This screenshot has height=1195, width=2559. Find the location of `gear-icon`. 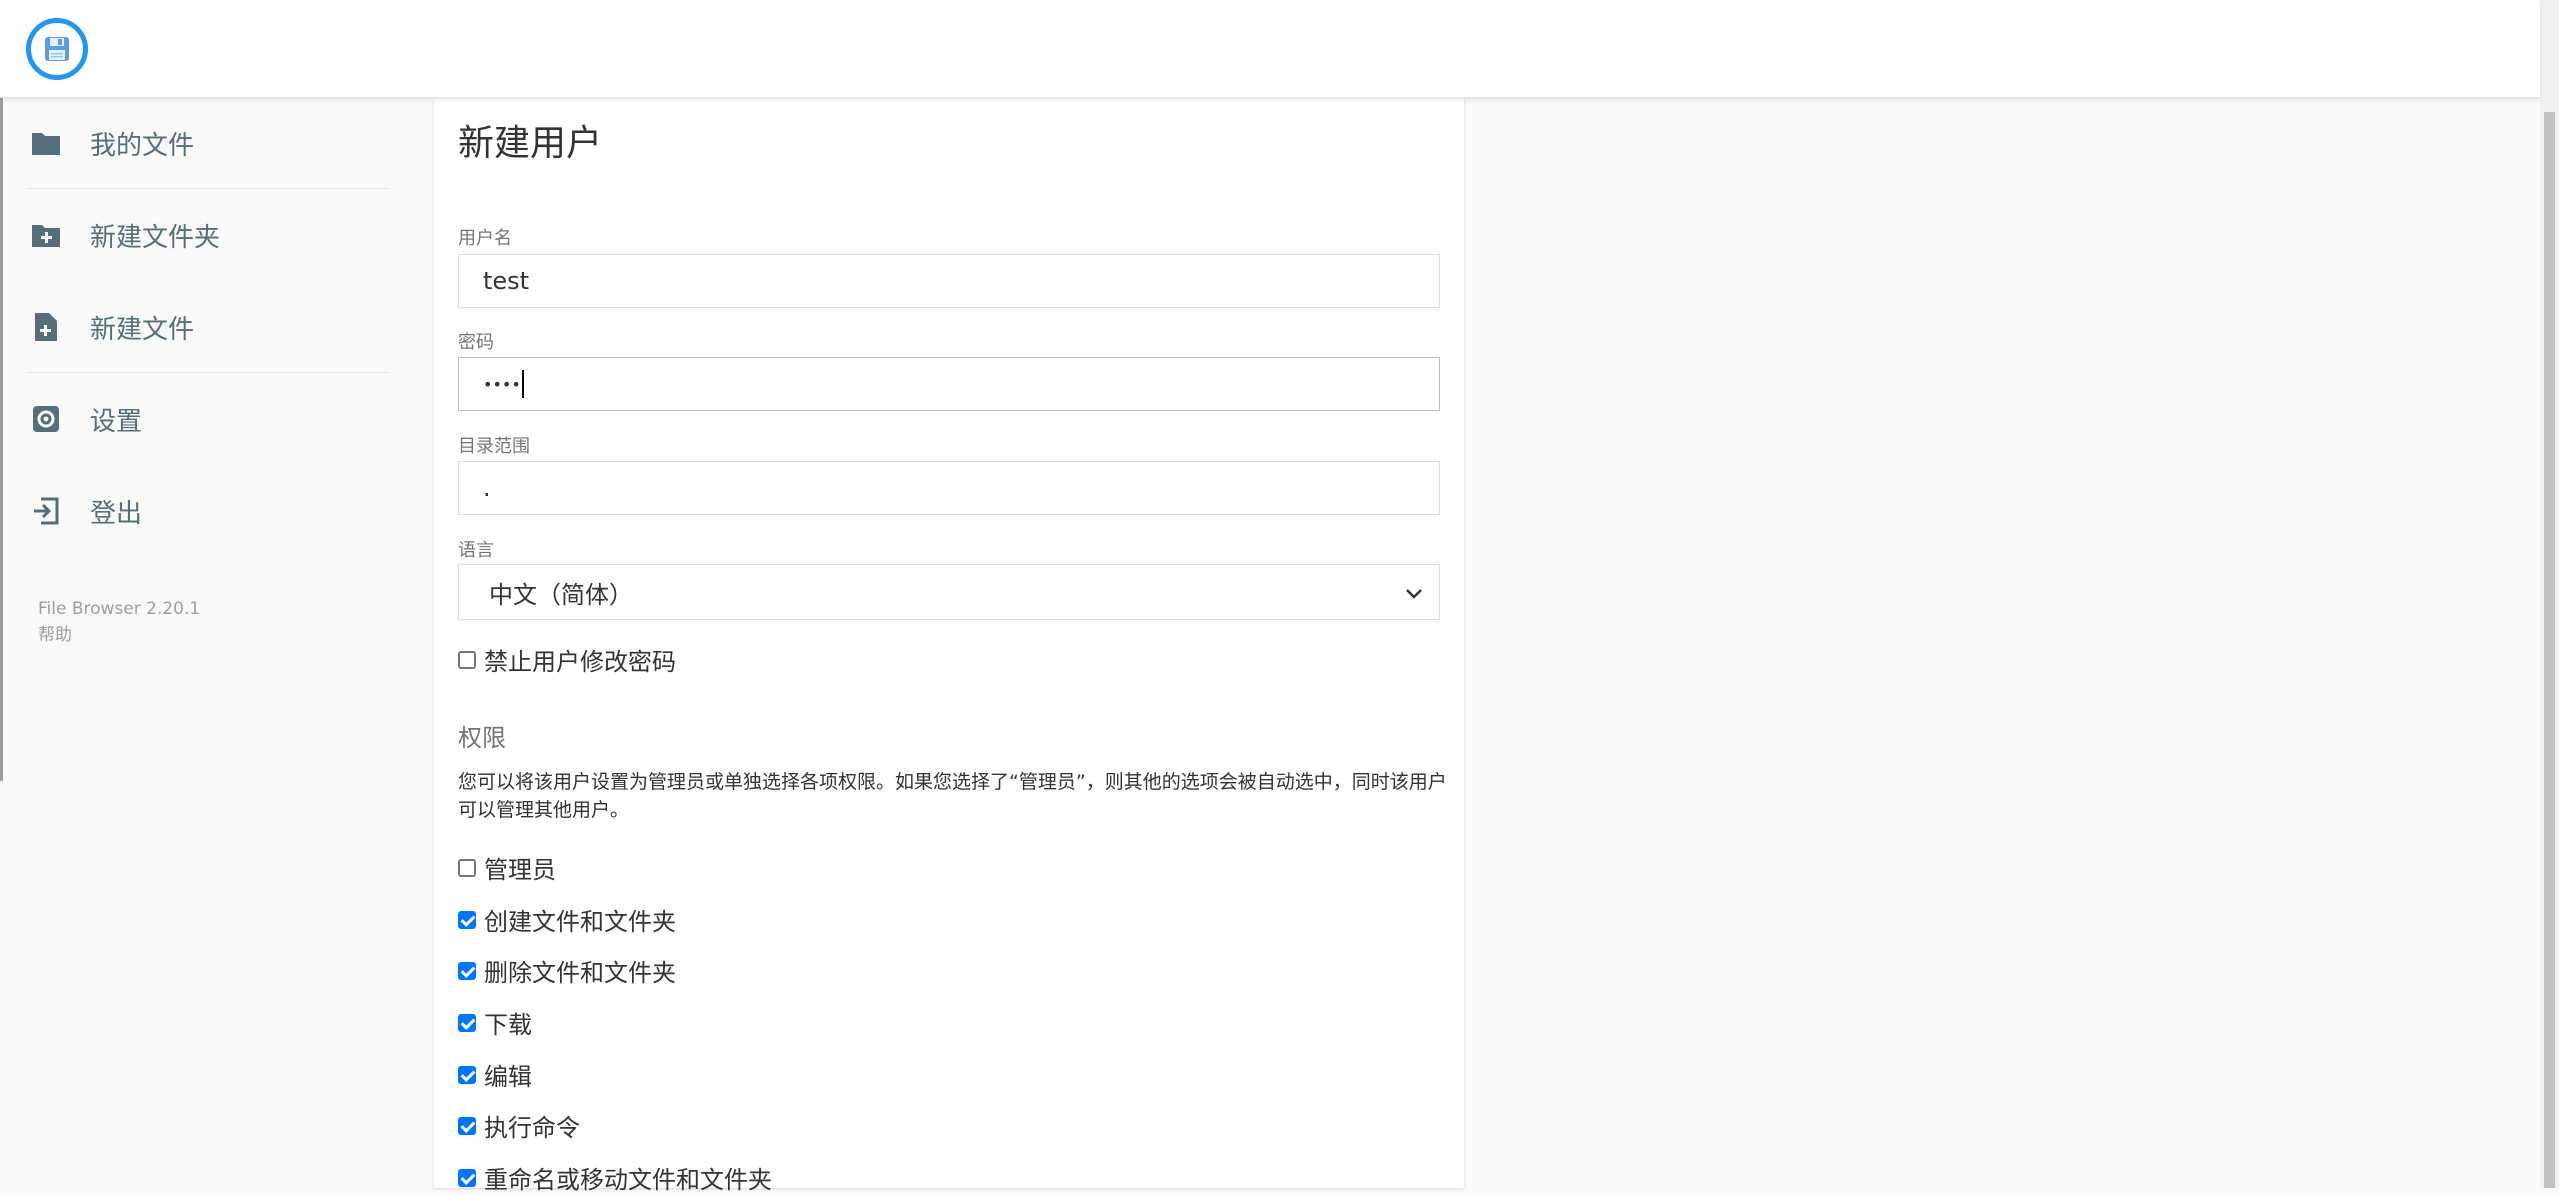

gear-icon is located at coordinates (46, 419).